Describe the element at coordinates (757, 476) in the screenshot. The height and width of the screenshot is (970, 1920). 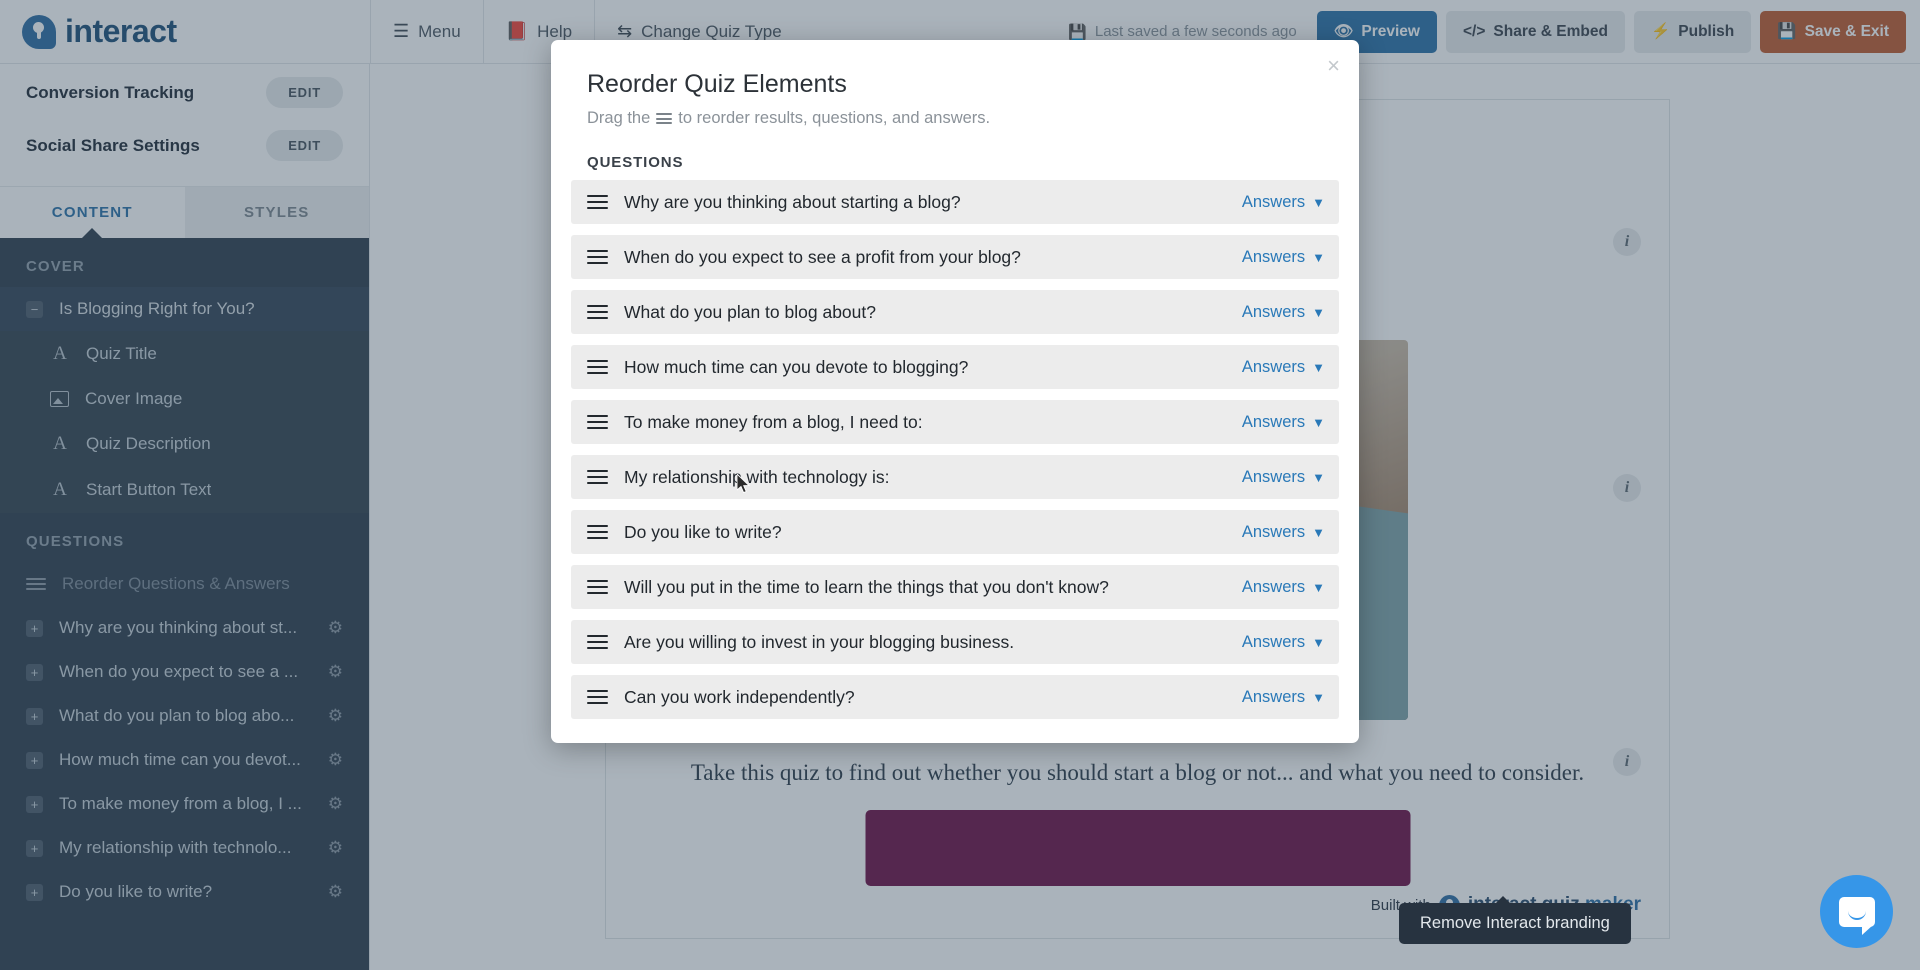
I see `question-text: My relationship with technology is:` at that location.